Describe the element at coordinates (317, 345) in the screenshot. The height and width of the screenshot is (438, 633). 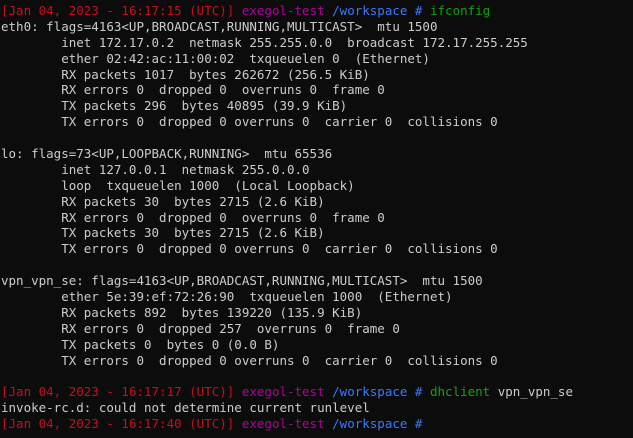
I see `terminal-line: TX packets 0 bytes 0 (0.0 B)` at that location.